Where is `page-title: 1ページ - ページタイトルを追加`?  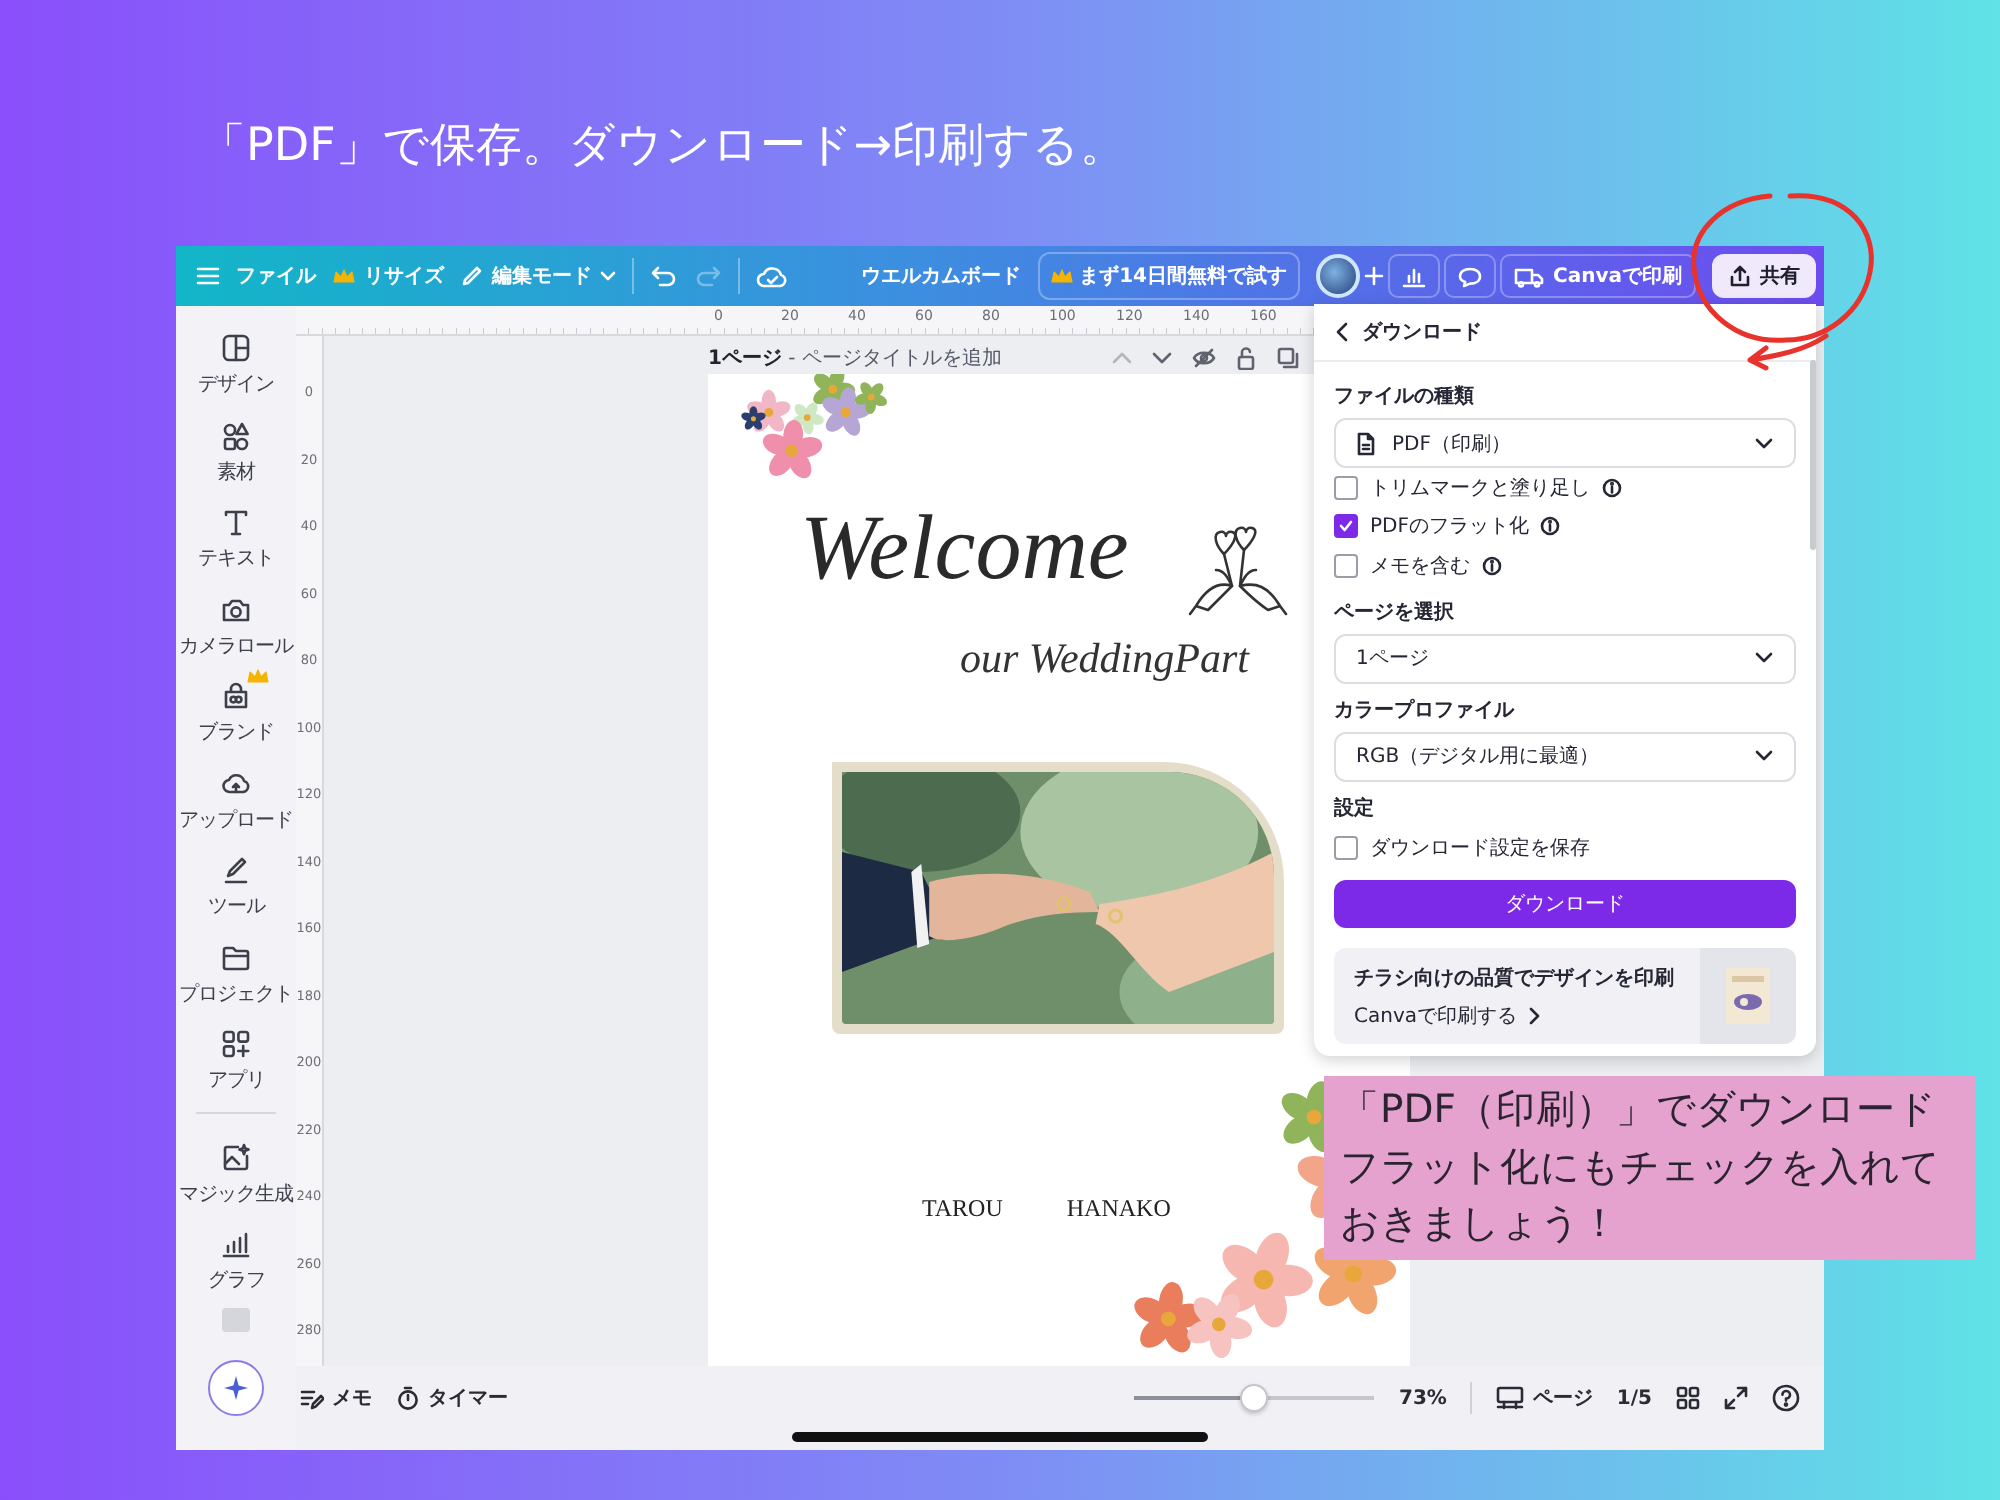
page-title: 1ページ - ページタイトルを追加 is located at coordinates (855, 358).